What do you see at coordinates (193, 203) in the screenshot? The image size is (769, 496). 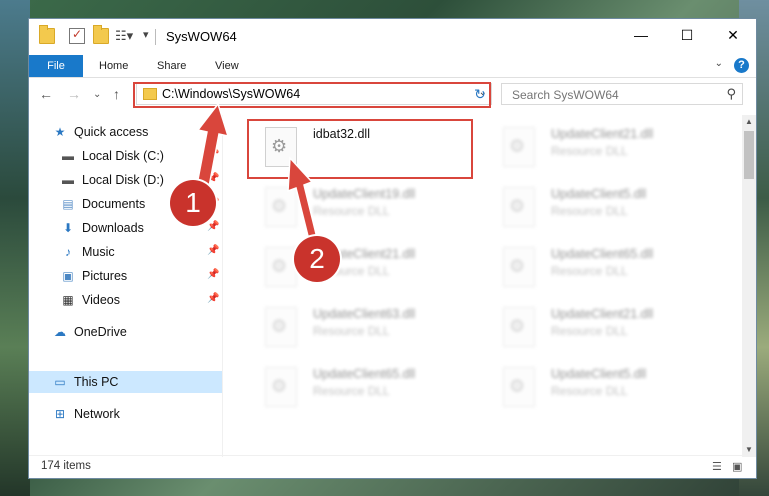 I see `step-1-badge: 1` at bounding box center [193, 203].